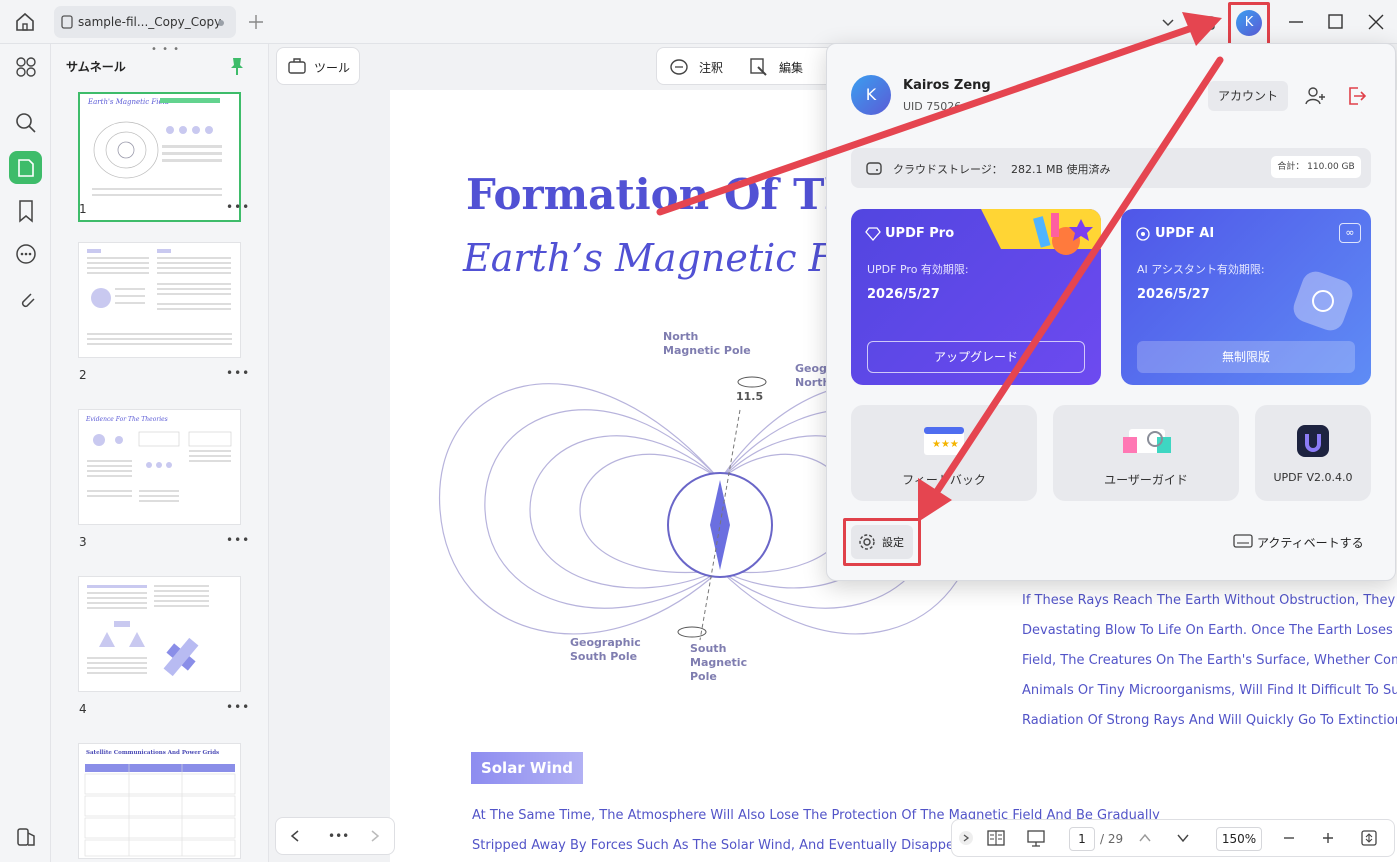 This screenshot has width=1397, height=862. What do you see at coordinates (150, 22) in the screenshot?
I see `tab-label: sample-fil..._Copy_Copy` at bounding box center [150, 22].